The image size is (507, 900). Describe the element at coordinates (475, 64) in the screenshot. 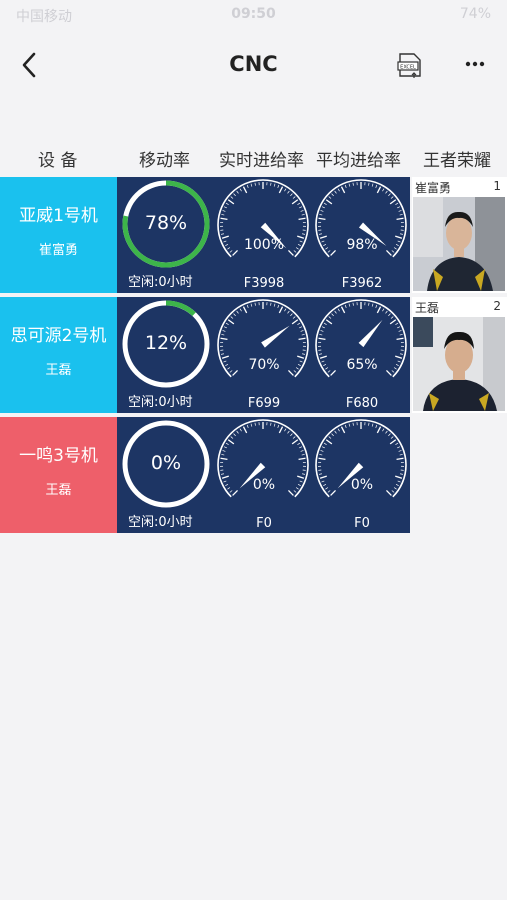

I see `more-icon` at that location.